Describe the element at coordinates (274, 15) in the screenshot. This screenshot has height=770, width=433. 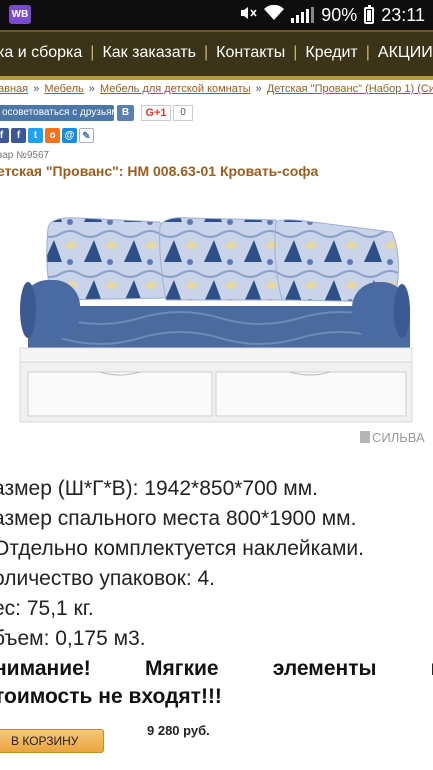
I see `wifi-icon` at that location.